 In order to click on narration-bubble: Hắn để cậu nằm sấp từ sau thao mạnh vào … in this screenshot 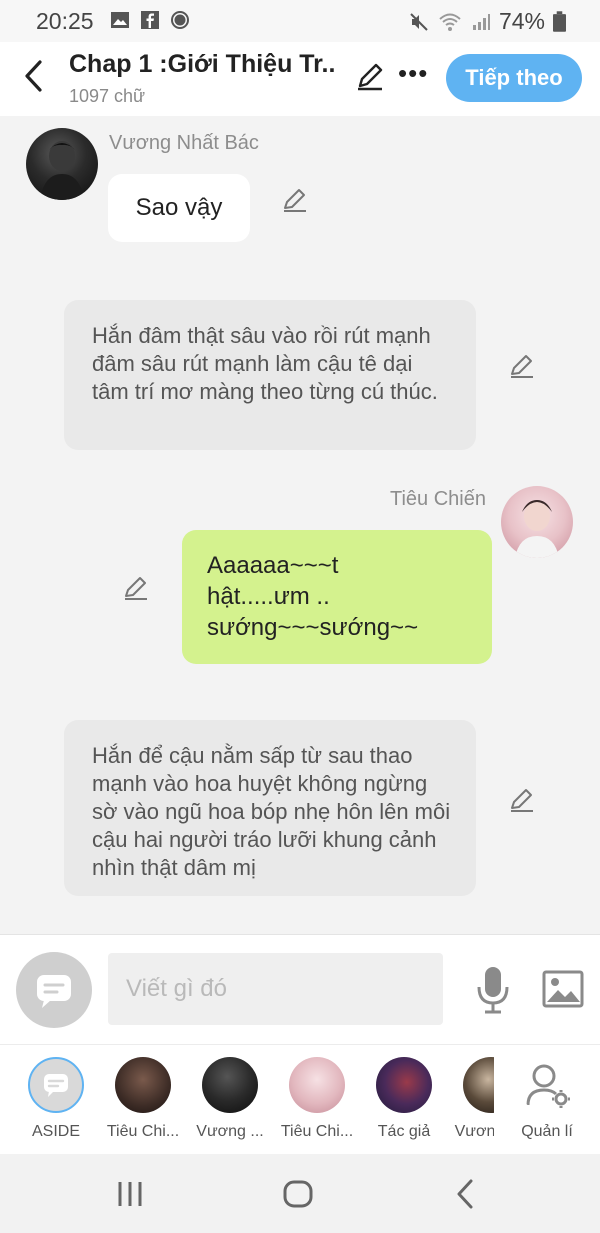, I will do `click(270, 808)`.